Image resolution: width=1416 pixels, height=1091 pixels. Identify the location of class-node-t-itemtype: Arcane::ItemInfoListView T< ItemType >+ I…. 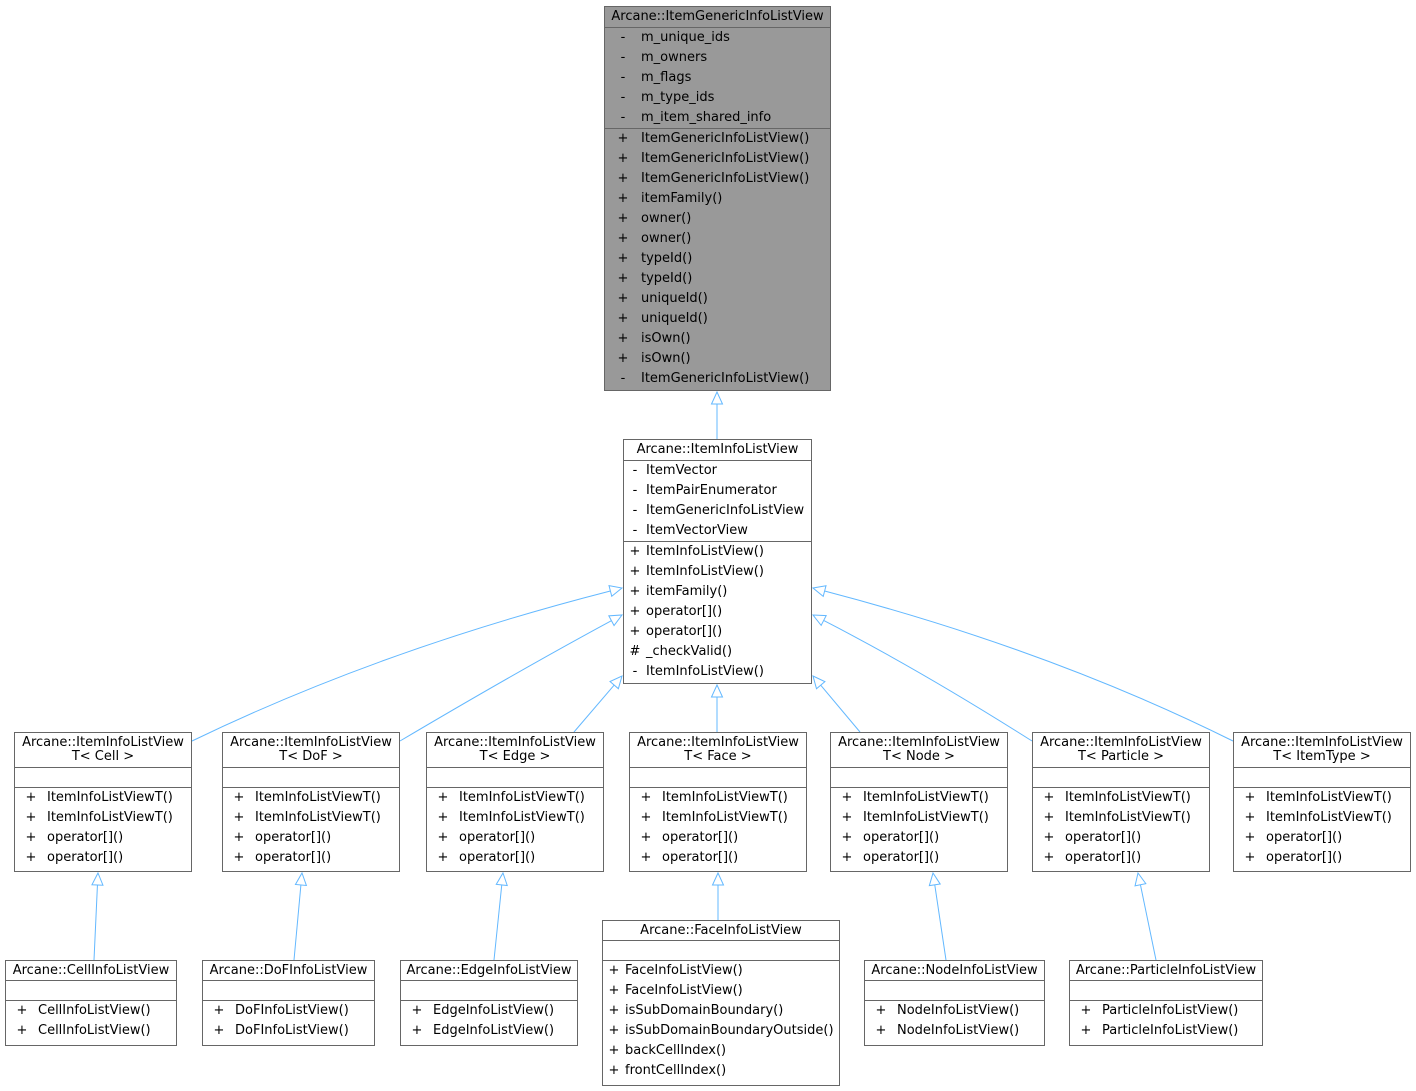
(1322, 802).